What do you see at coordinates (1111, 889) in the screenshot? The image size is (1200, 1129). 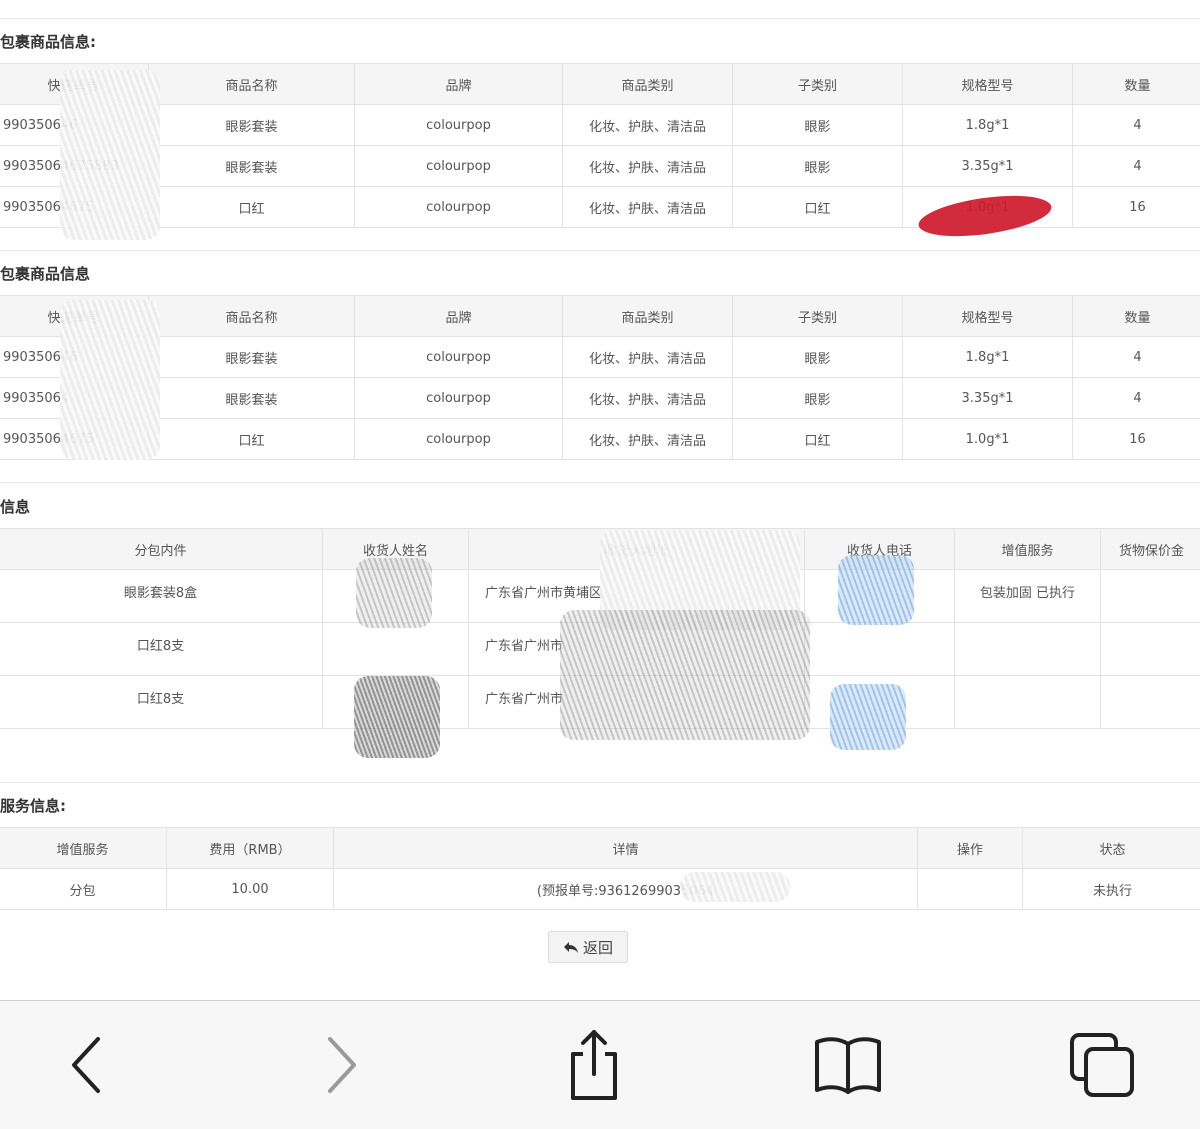 I see `cell-status: 未执行` at bounding box center [1111, 889].